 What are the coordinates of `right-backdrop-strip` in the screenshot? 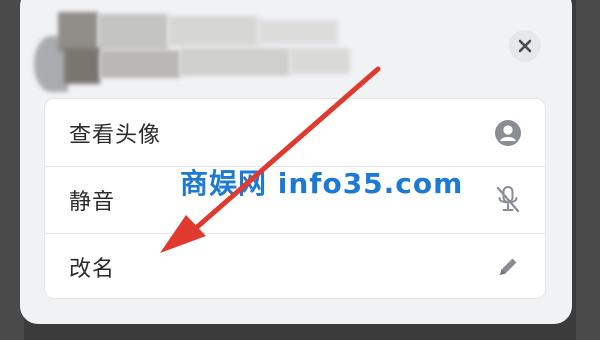 It's located at (588, 170).